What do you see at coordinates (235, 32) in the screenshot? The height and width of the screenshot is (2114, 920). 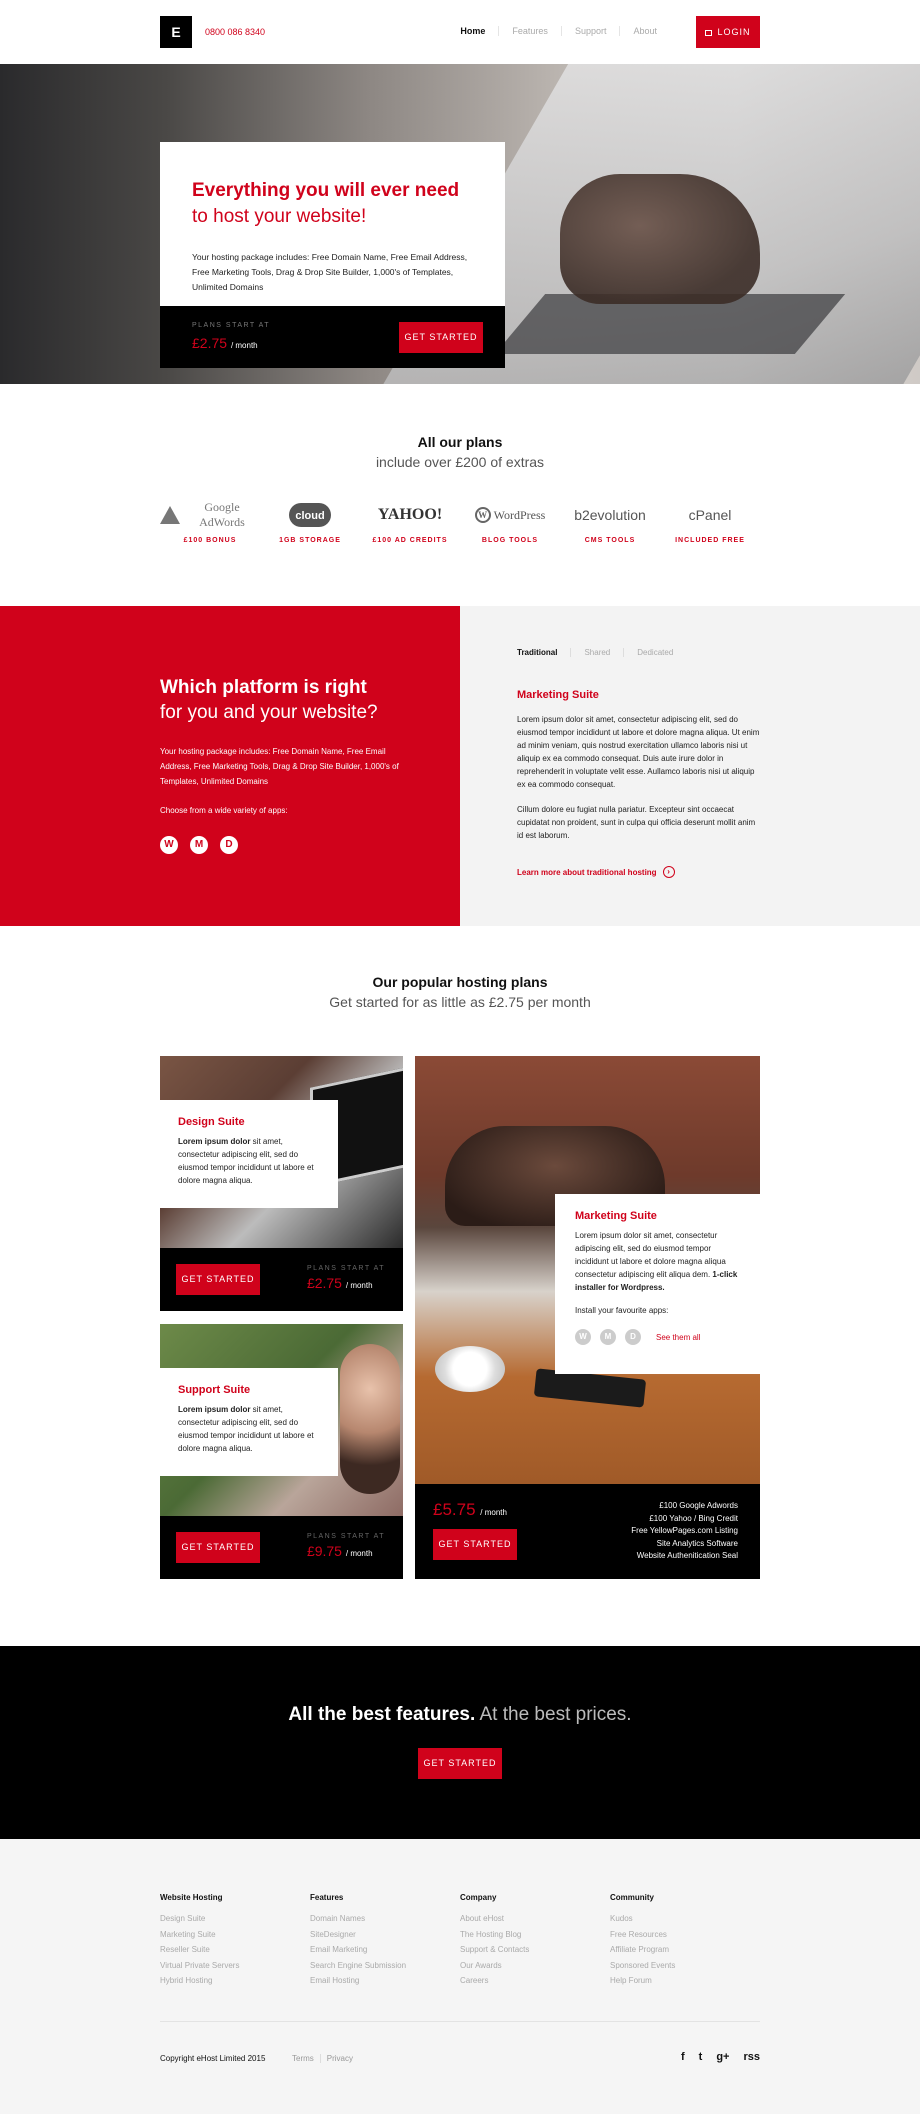 I see `phone-number: 0800 086 8340` at bounding box center [235, 32].